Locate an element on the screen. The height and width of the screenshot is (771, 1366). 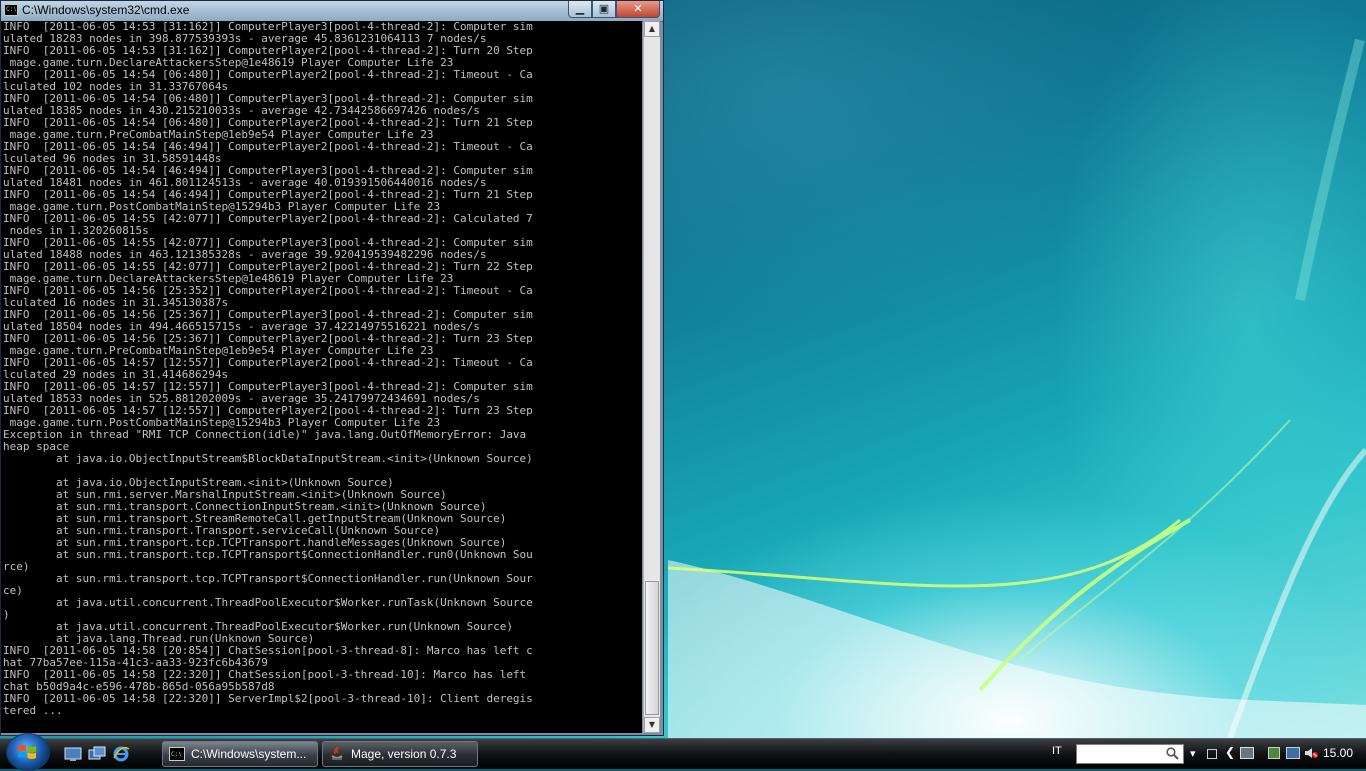
volume-muted-icon is located at coordinates (1311, 753).